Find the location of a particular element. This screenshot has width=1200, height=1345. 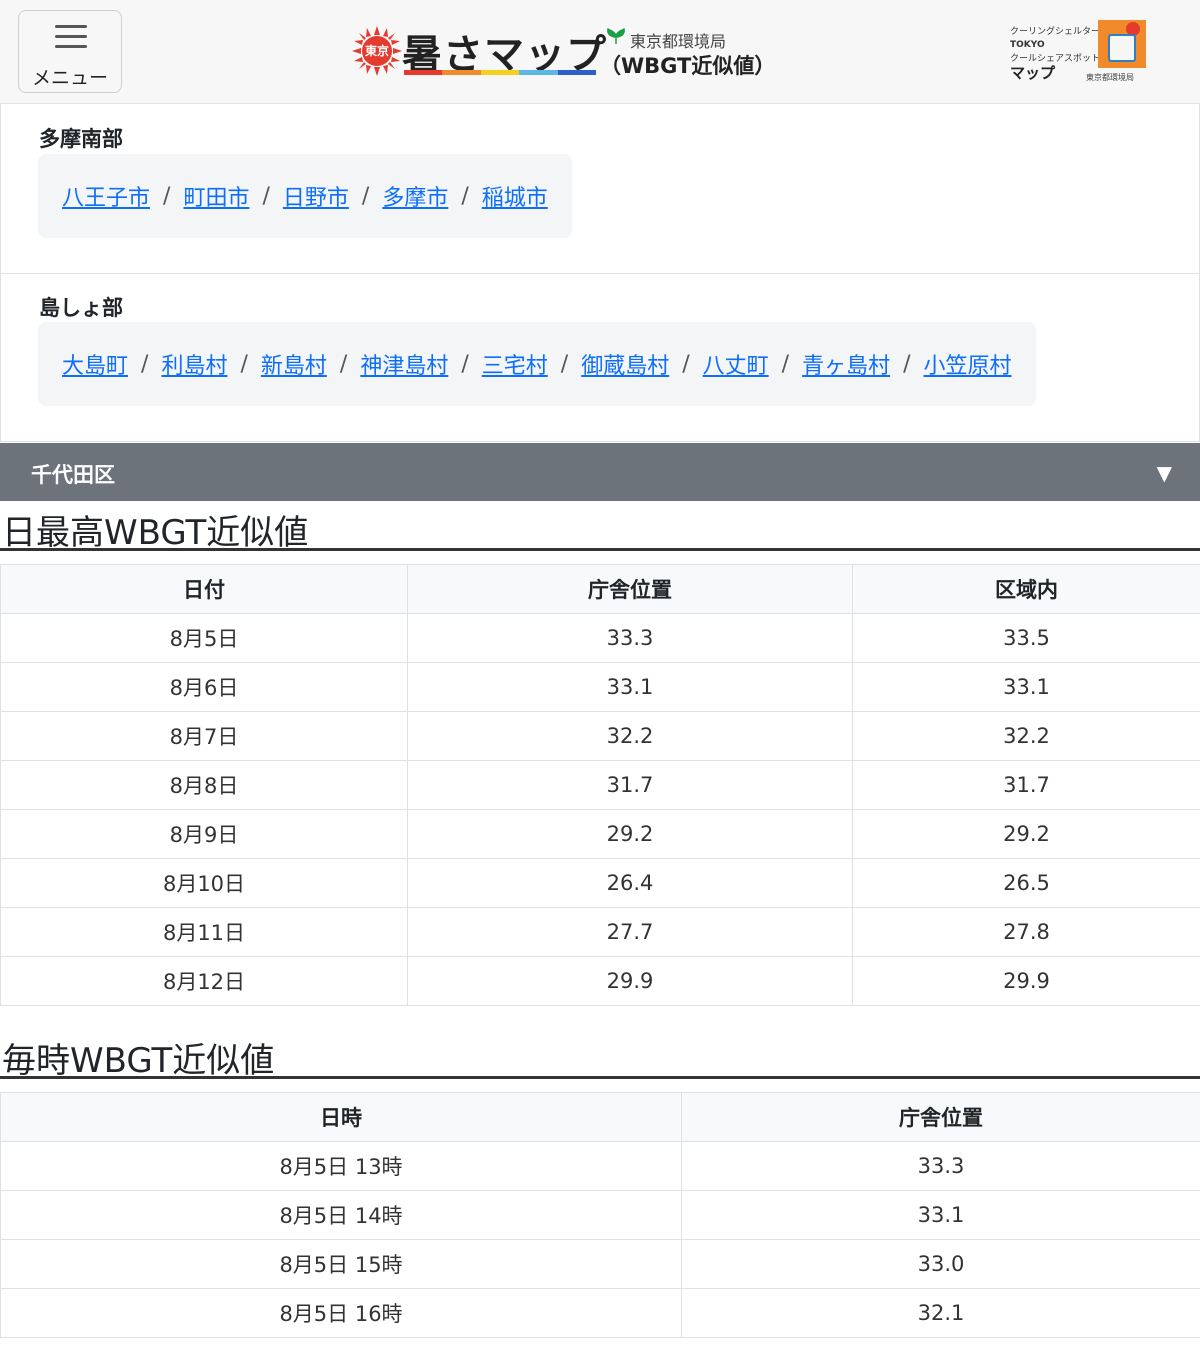

city-link: 青ヶ島村 is located at coordinates (846, 364).